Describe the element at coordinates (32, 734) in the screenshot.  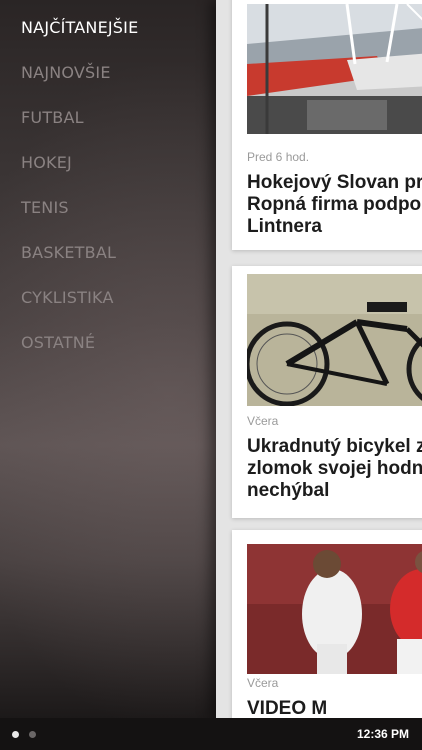
I see `page-indicator-dot` at that location.